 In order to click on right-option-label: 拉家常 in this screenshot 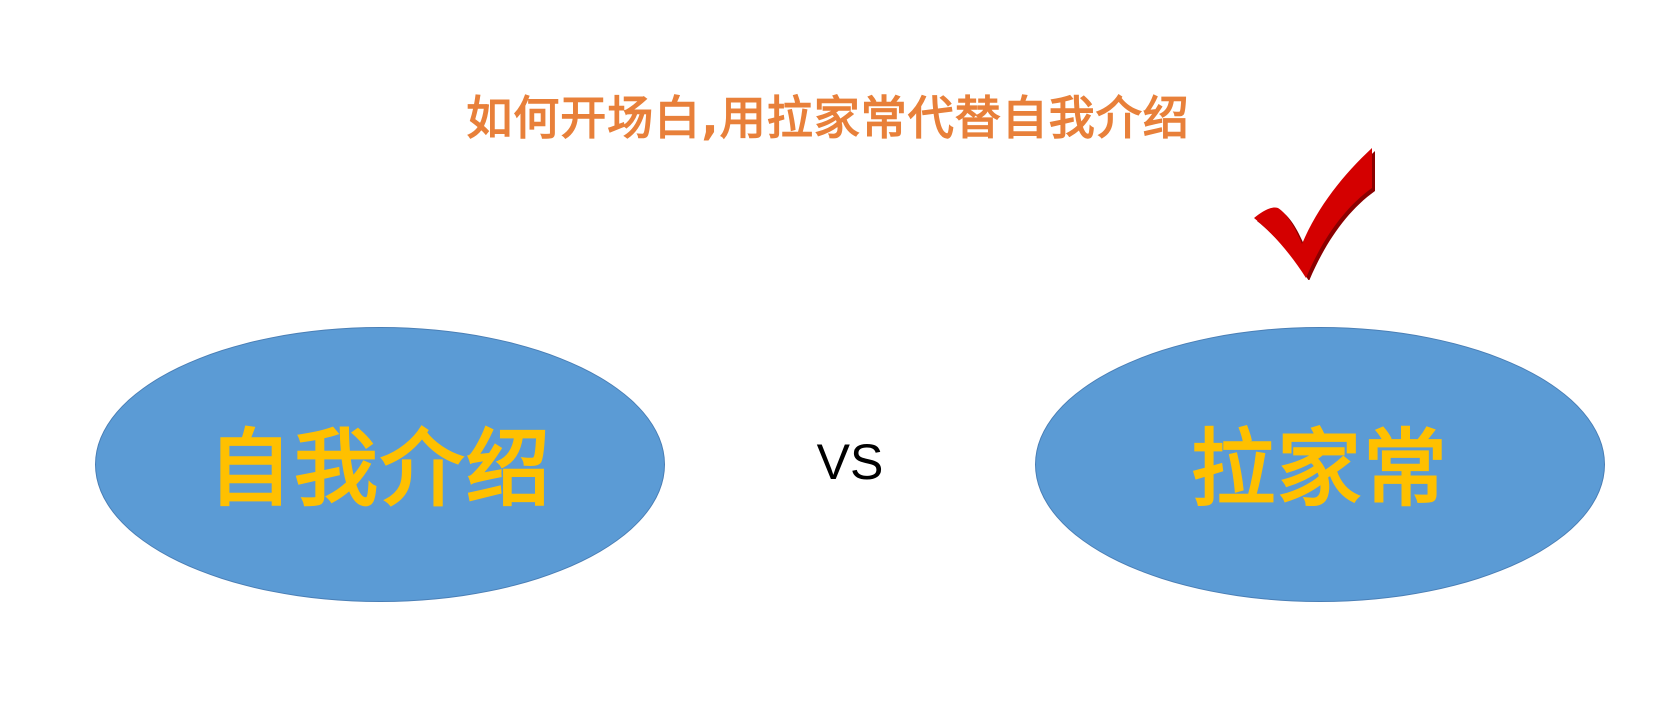, I will do `click(1319, 468)`.